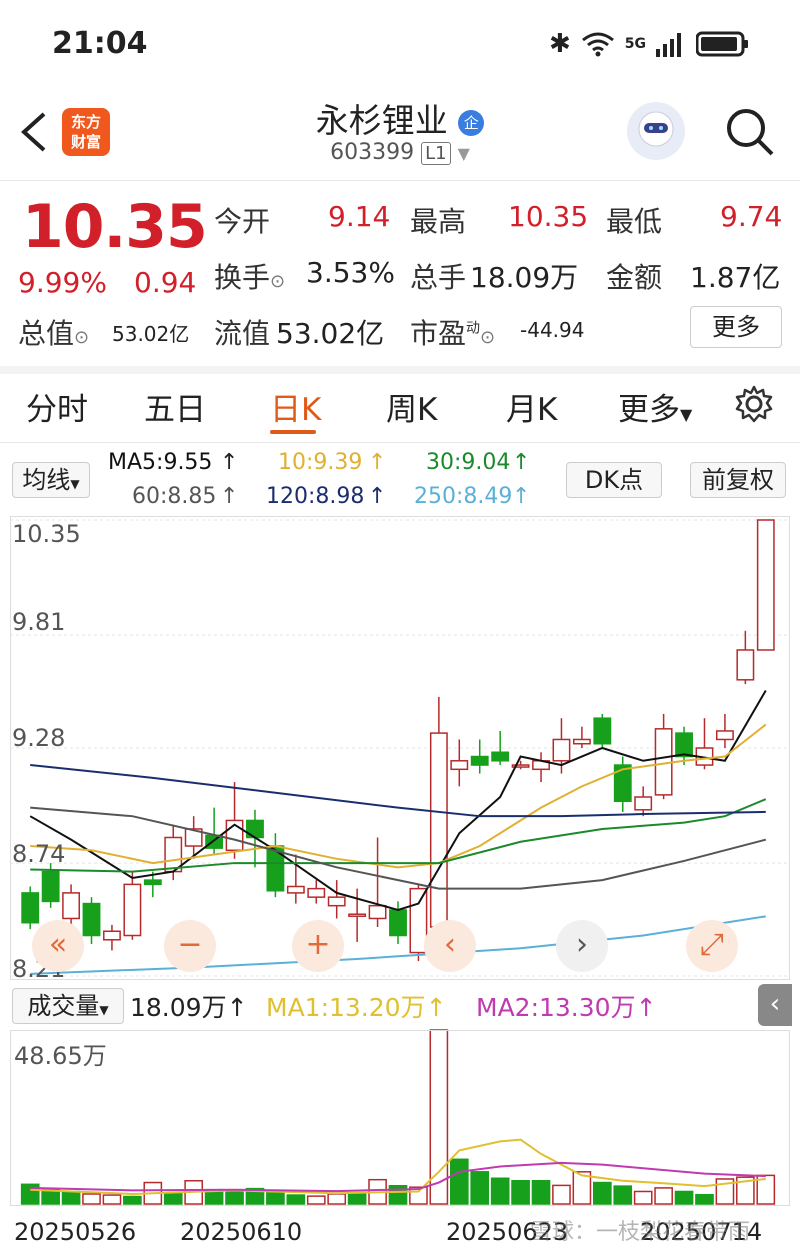 The image size is (800, 1251). What do you see at coordinates (60, 1056) in the screenshot?
I see `volume-max-label: 48.65万` at bounding box center [60, 1056].